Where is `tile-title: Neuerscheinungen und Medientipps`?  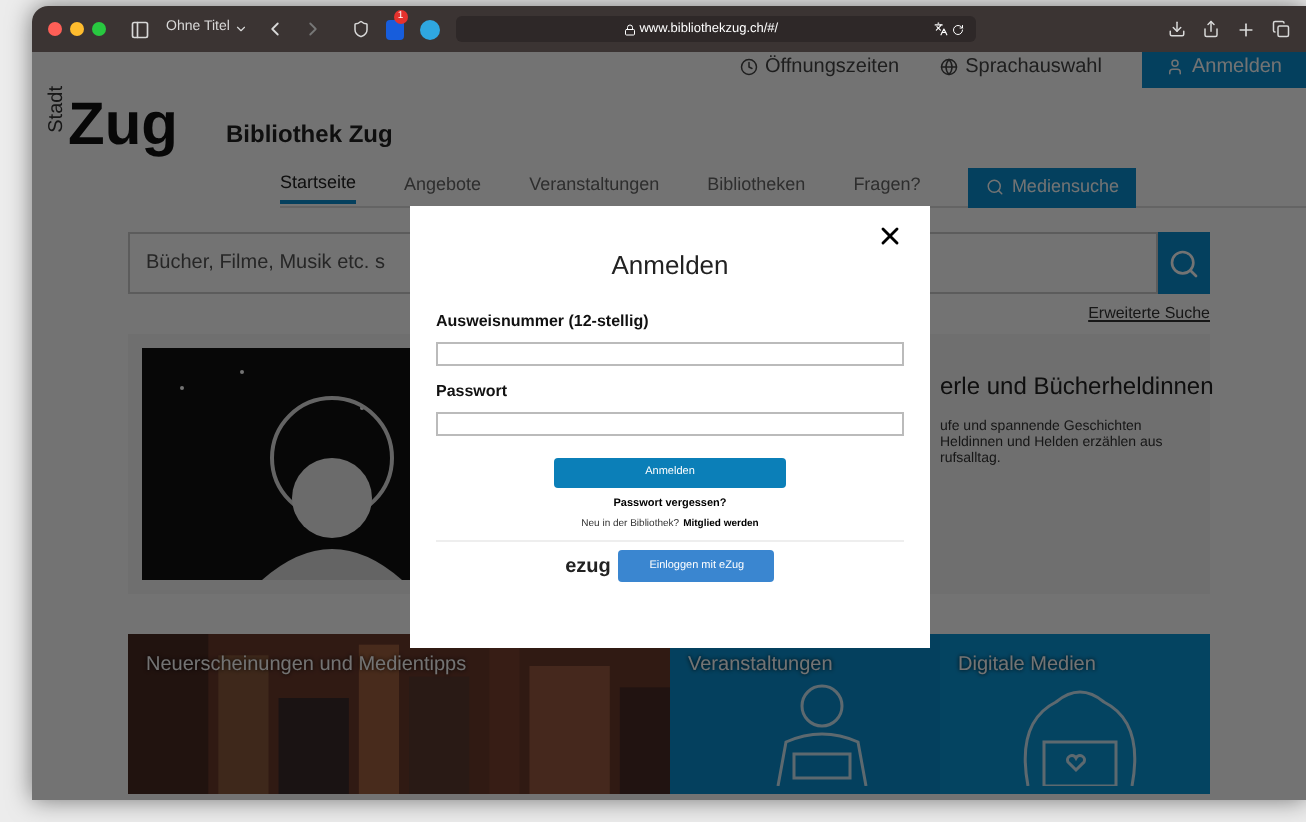
tile-title: Neuerscheinungen und Medientipps is located at coordinates (306, 666).